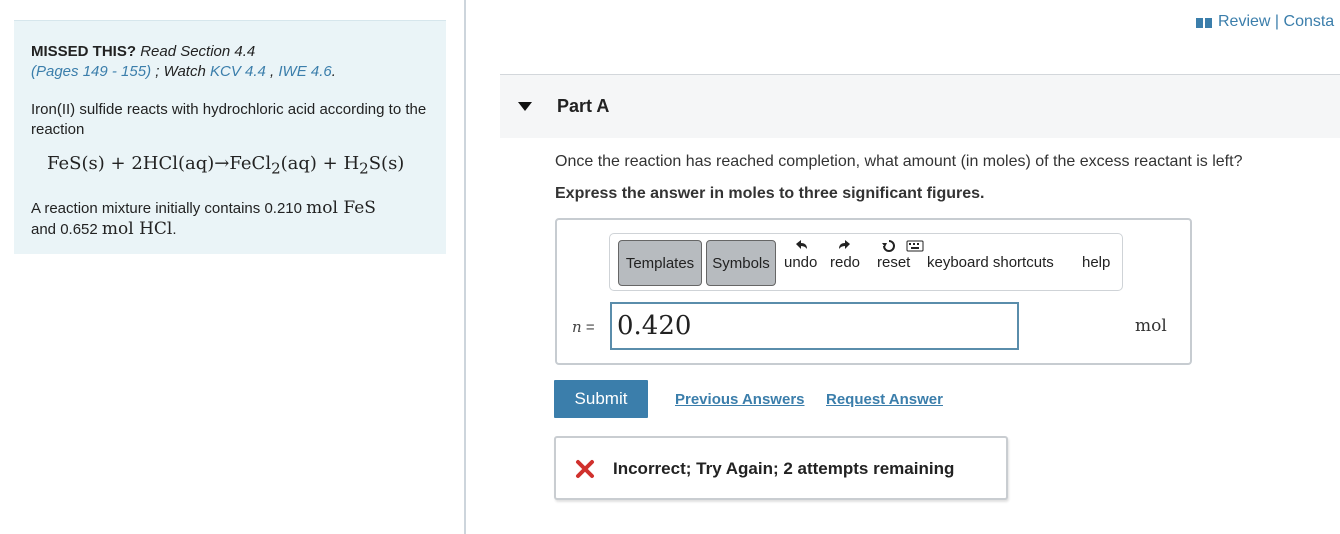 The width and height of the screenshot is (1340, 534). I want to click on variable-label: n =, so click(583, 327).